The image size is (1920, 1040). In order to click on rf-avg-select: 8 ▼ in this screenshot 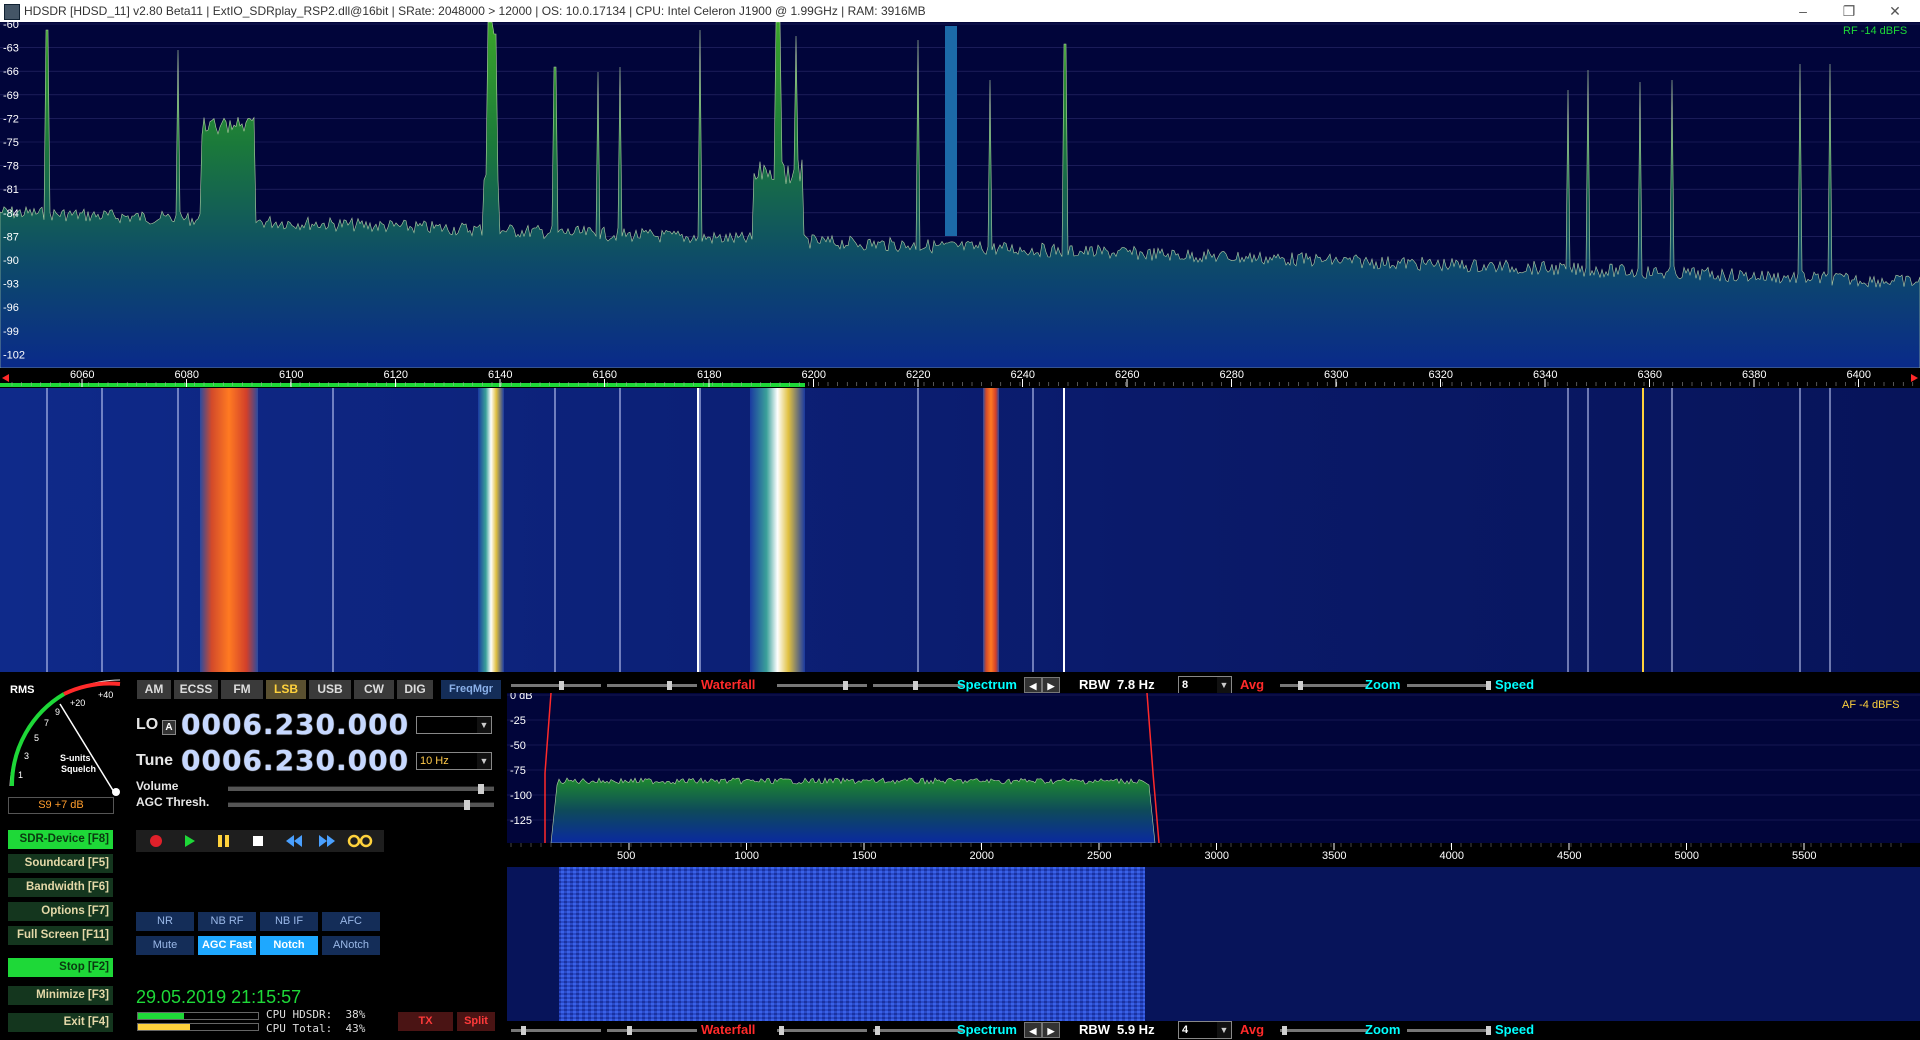, I will do `click(1205, 685)`.